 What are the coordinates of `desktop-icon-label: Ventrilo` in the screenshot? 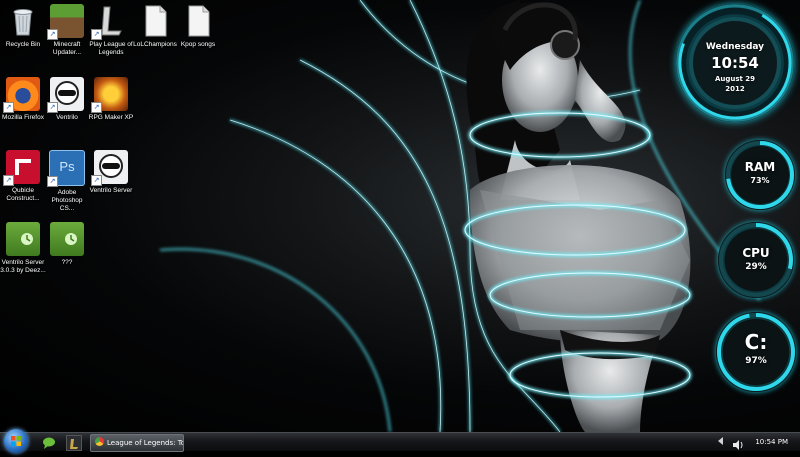 It's located at (67, 117).